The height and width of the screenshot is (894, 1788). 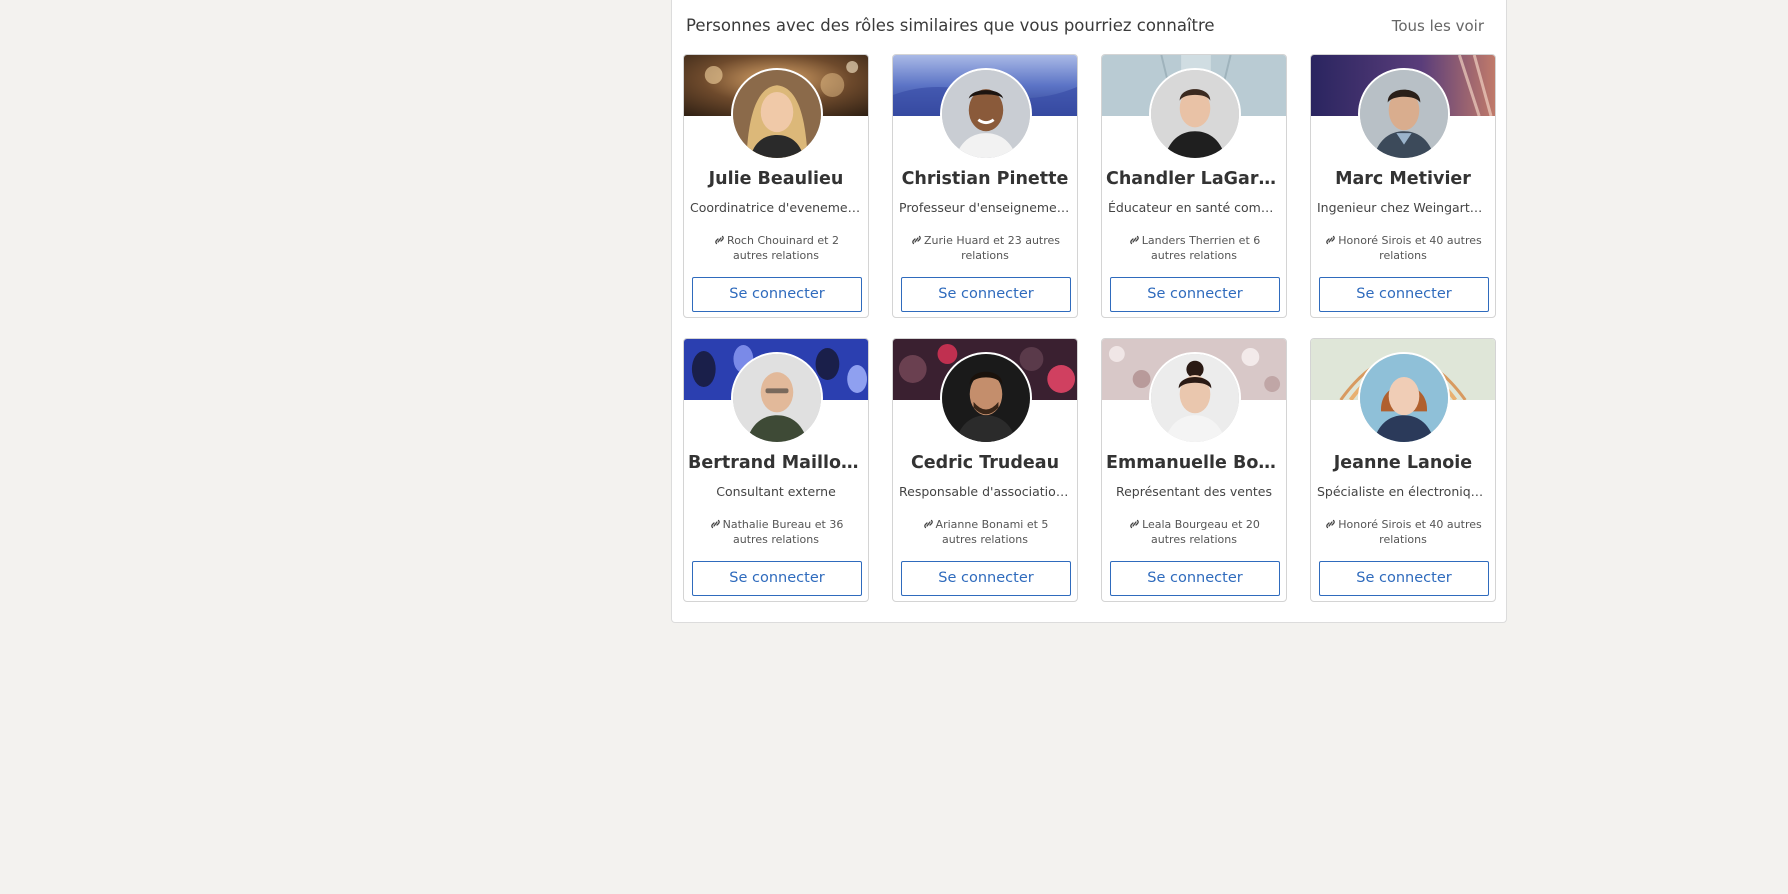 I want to click on person-name: Christian Pinette, so click(x=985, y=179).